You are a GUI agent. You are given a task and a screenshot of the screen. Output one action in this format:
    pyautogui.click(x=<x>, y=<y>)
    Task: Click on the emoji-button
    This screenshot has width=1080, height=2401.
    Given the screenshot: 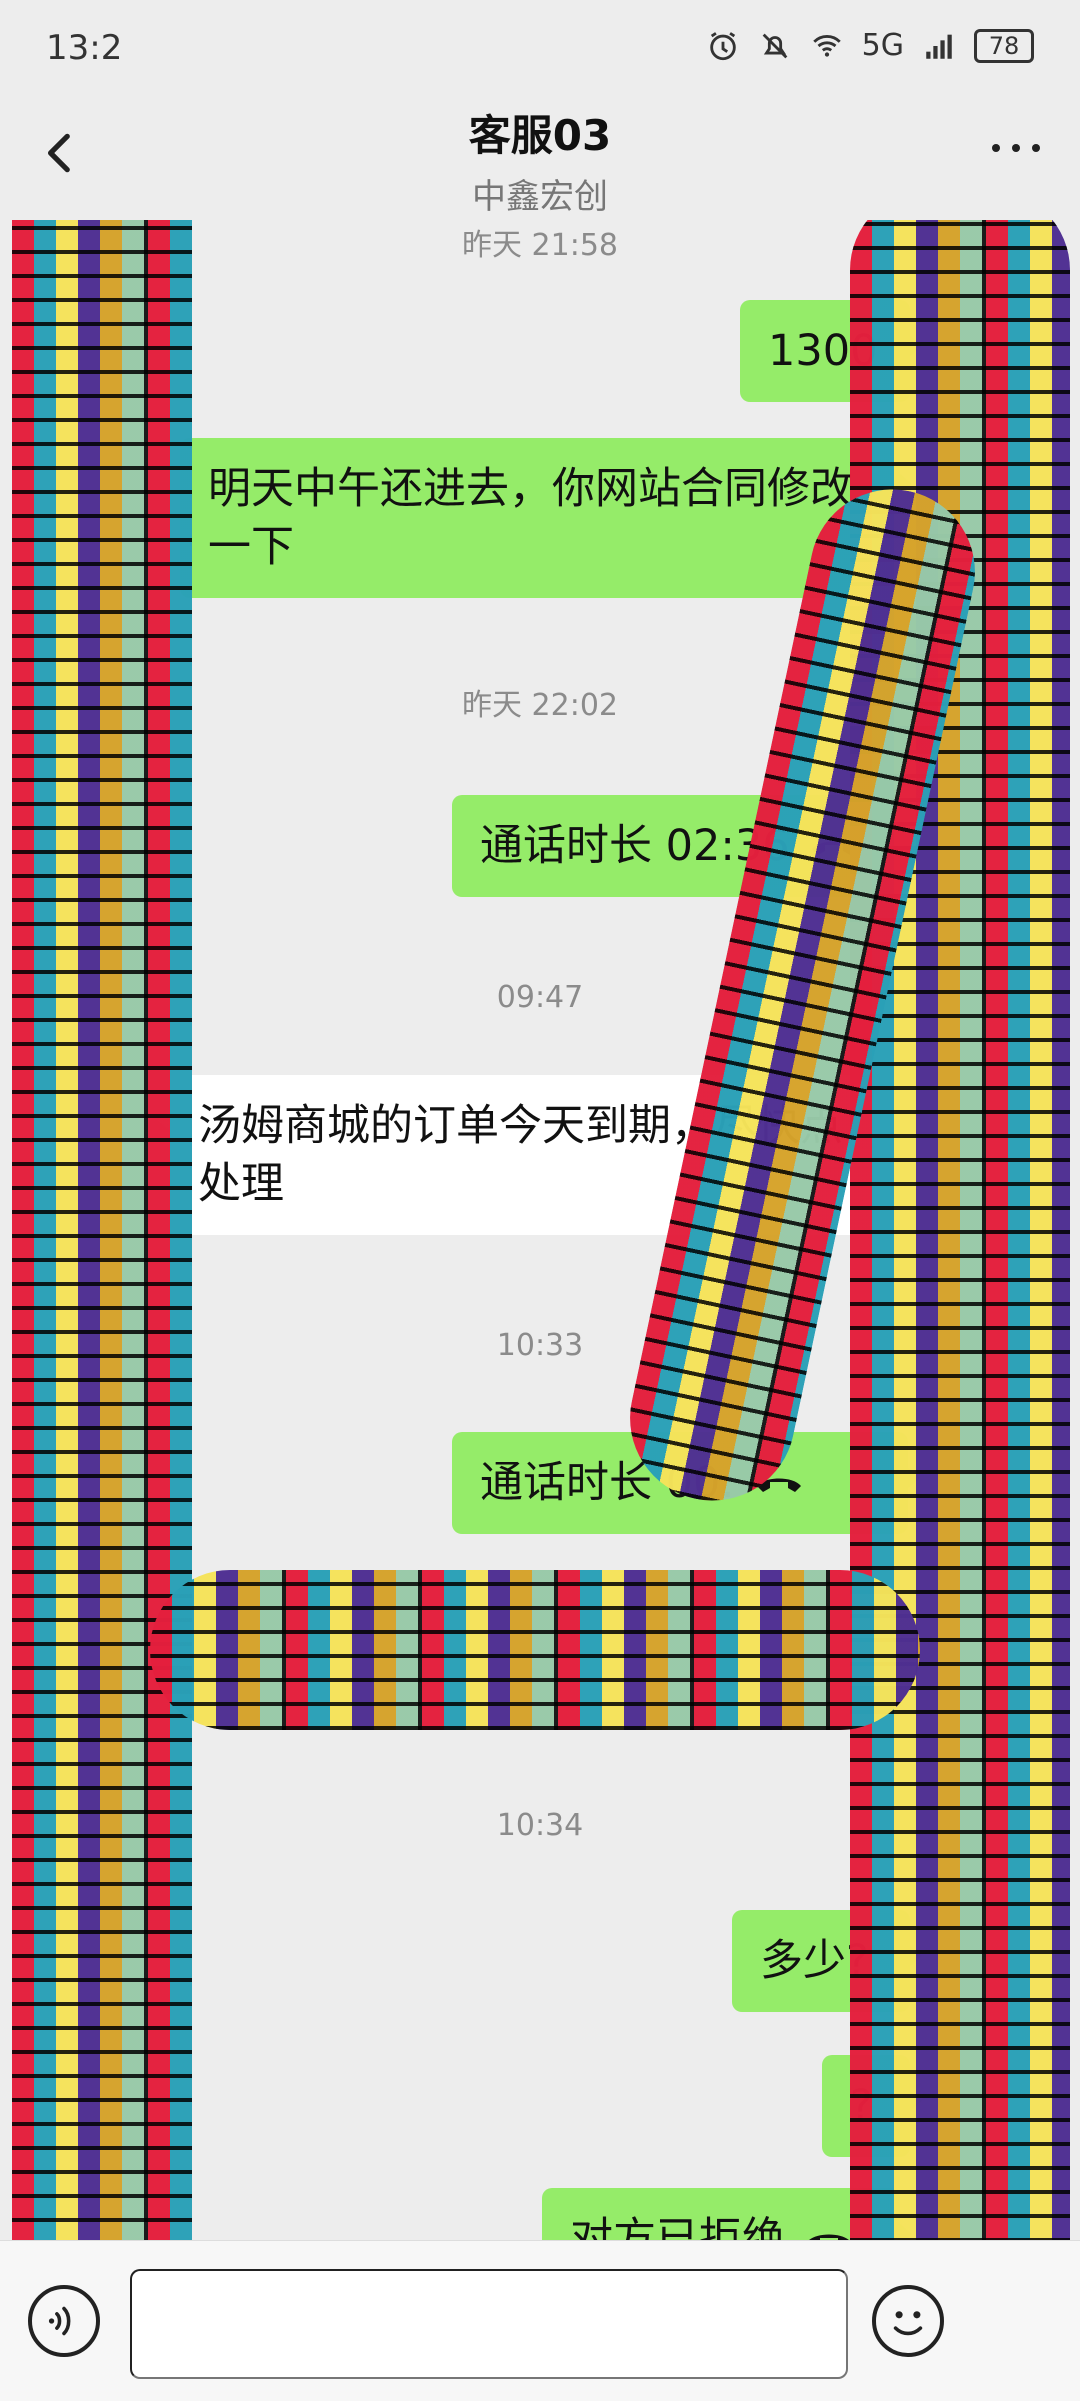 What is the action you would take?
    pyautogui.click(x=908, y=2321)
    